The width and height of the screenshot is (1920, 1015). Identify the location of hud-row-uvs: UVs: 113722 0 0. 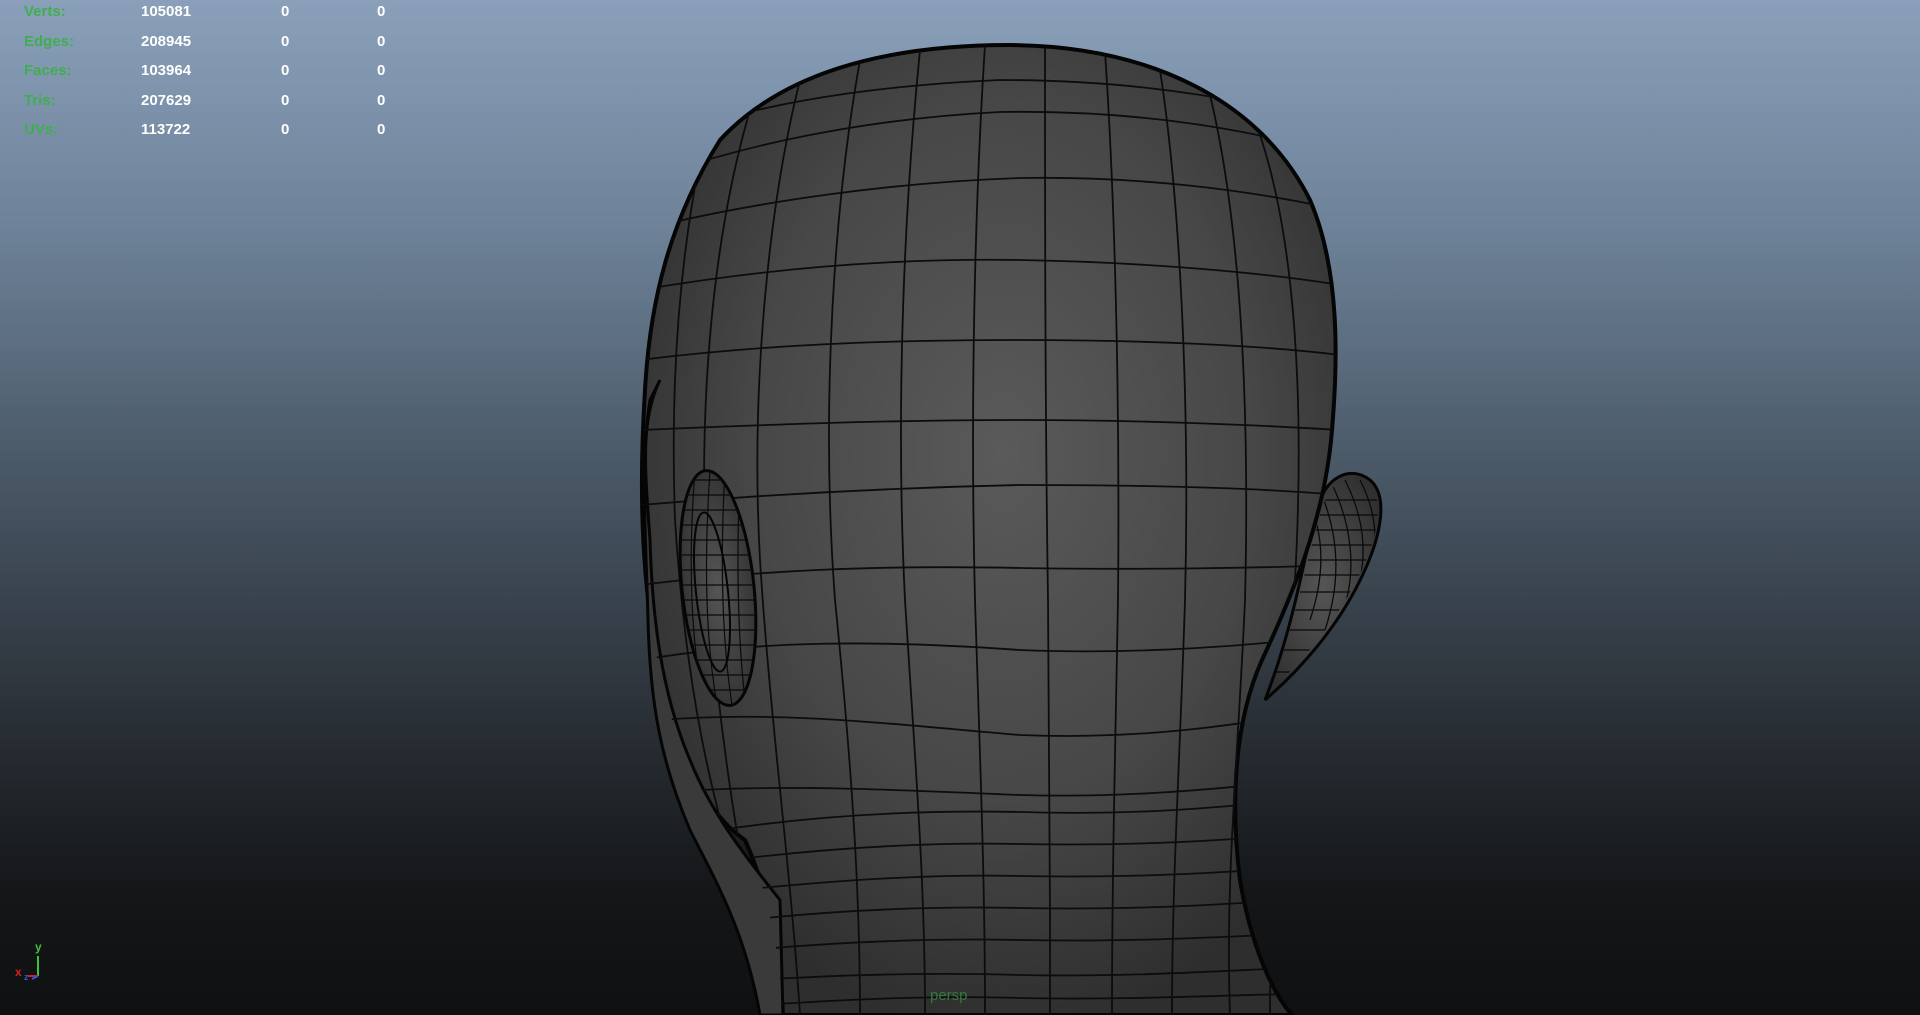
(210, 130).